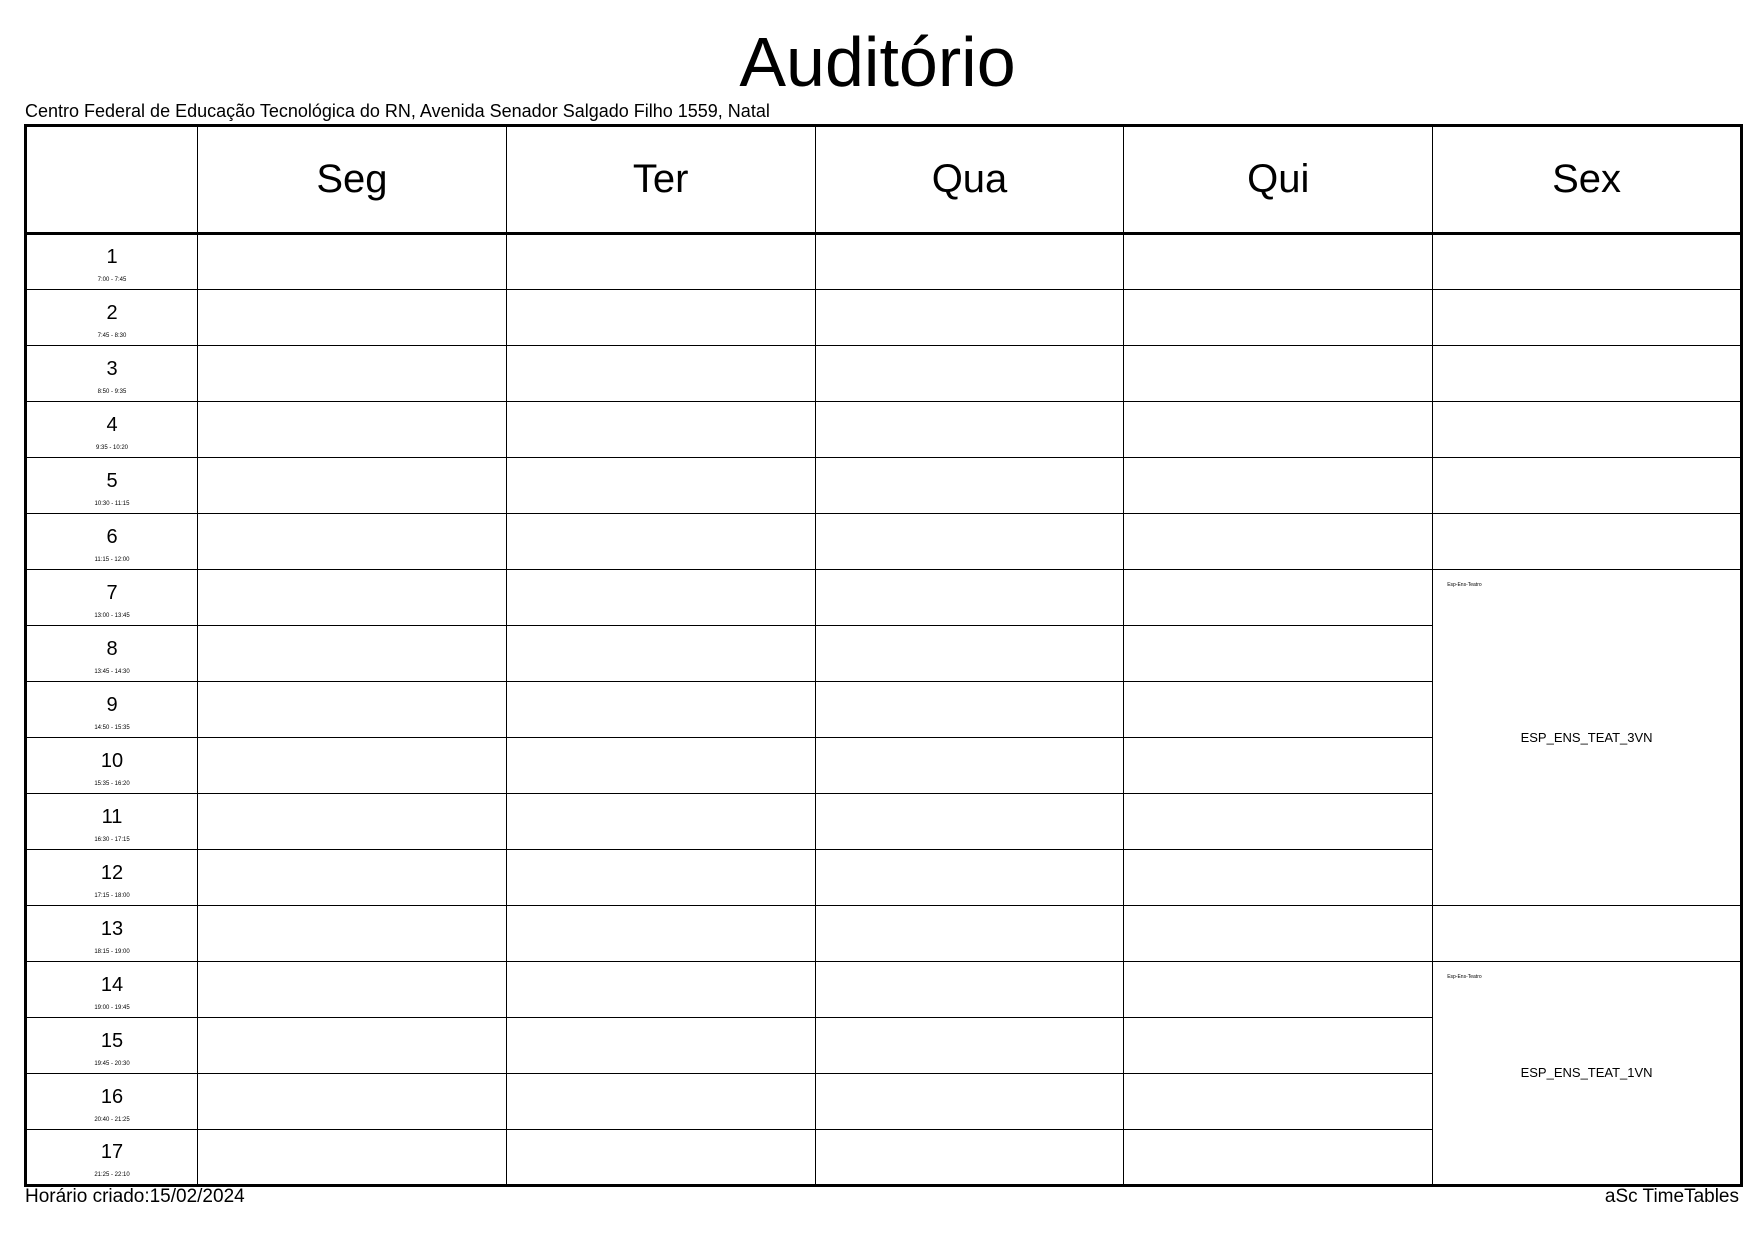 The height and width of the screenshot is (1241, 1755). Describe the element at coordinates (111, 541) in the screenshot. I see `period-label-cell: 6 11:15 - 12:00` at that location.